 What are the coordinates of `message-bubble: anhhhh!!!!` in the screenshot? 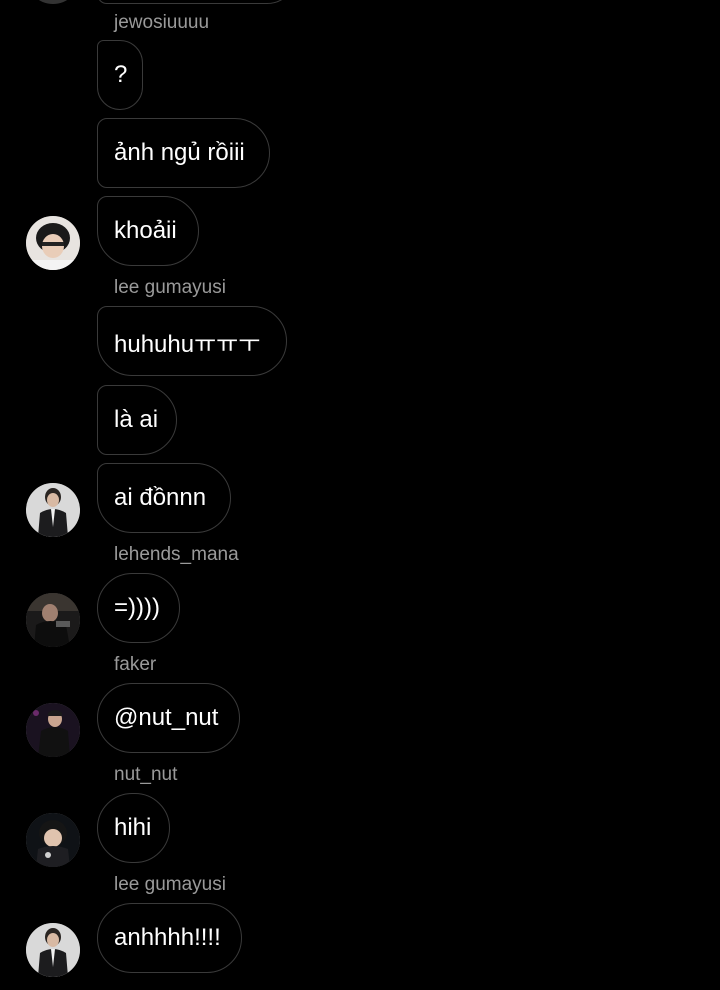 It's located at (169, 938).